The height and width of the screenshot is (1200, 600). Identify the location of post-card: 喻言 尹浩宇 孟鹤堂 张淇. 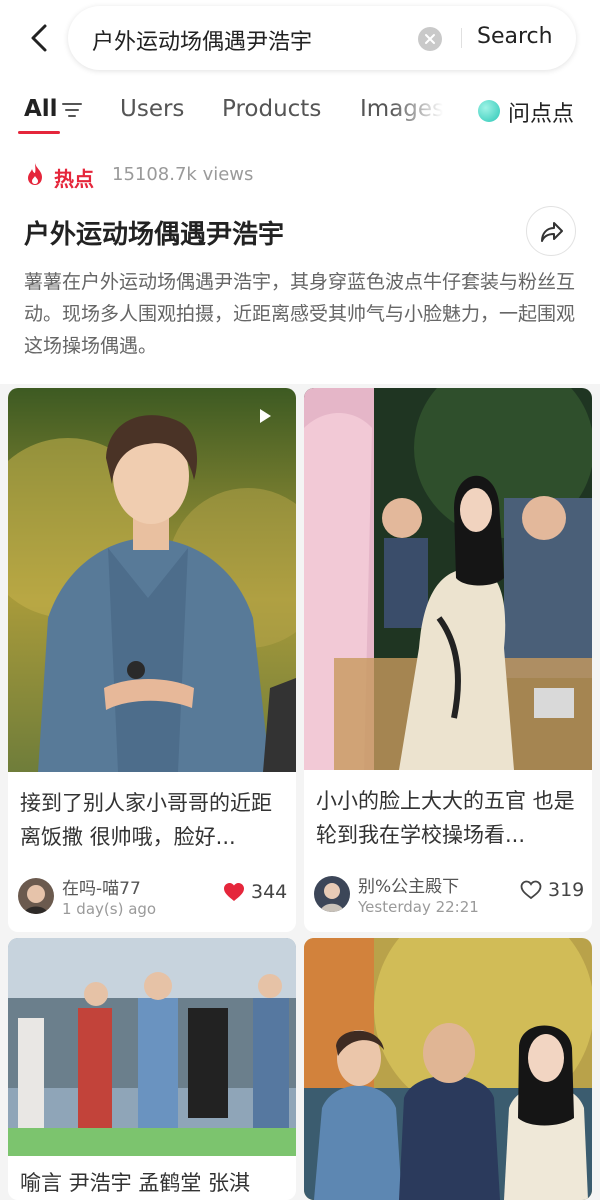
(152, 1069).